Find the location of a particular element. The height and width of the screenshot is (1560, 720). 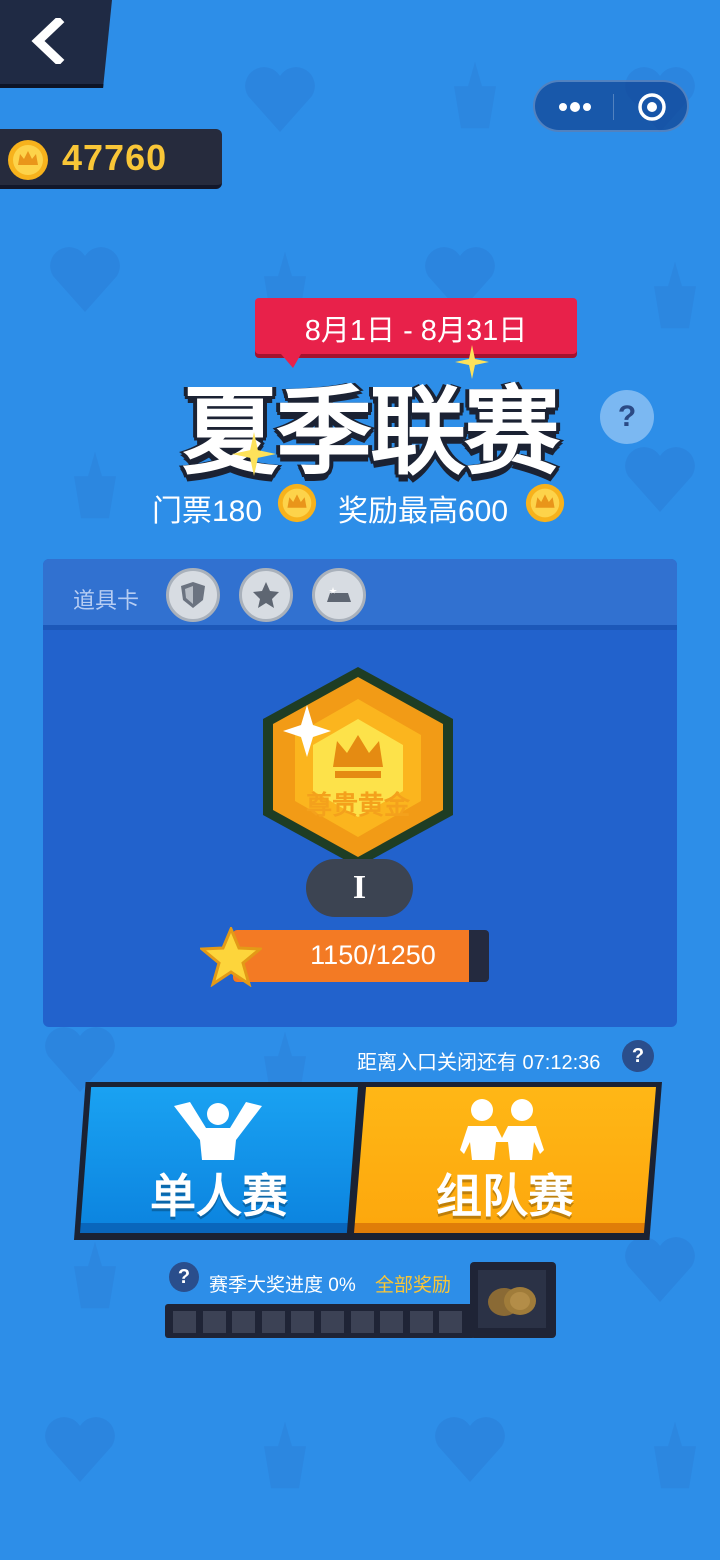

season-help-button: ? is located at coordinates (184, 1277).